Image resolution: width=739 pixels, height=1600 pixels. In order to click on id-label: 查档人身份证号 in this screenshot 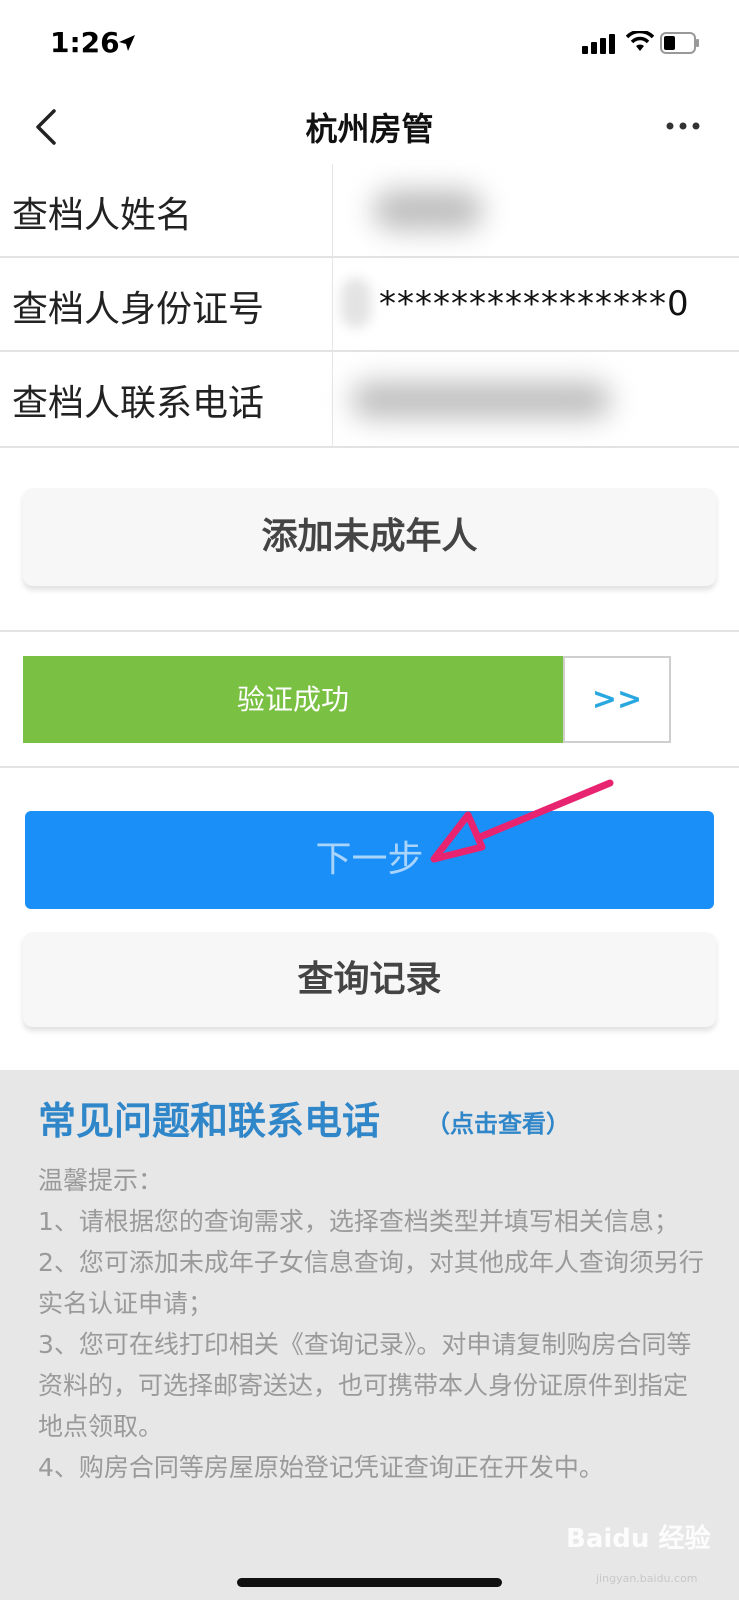, I will do `click(138, 309)`.